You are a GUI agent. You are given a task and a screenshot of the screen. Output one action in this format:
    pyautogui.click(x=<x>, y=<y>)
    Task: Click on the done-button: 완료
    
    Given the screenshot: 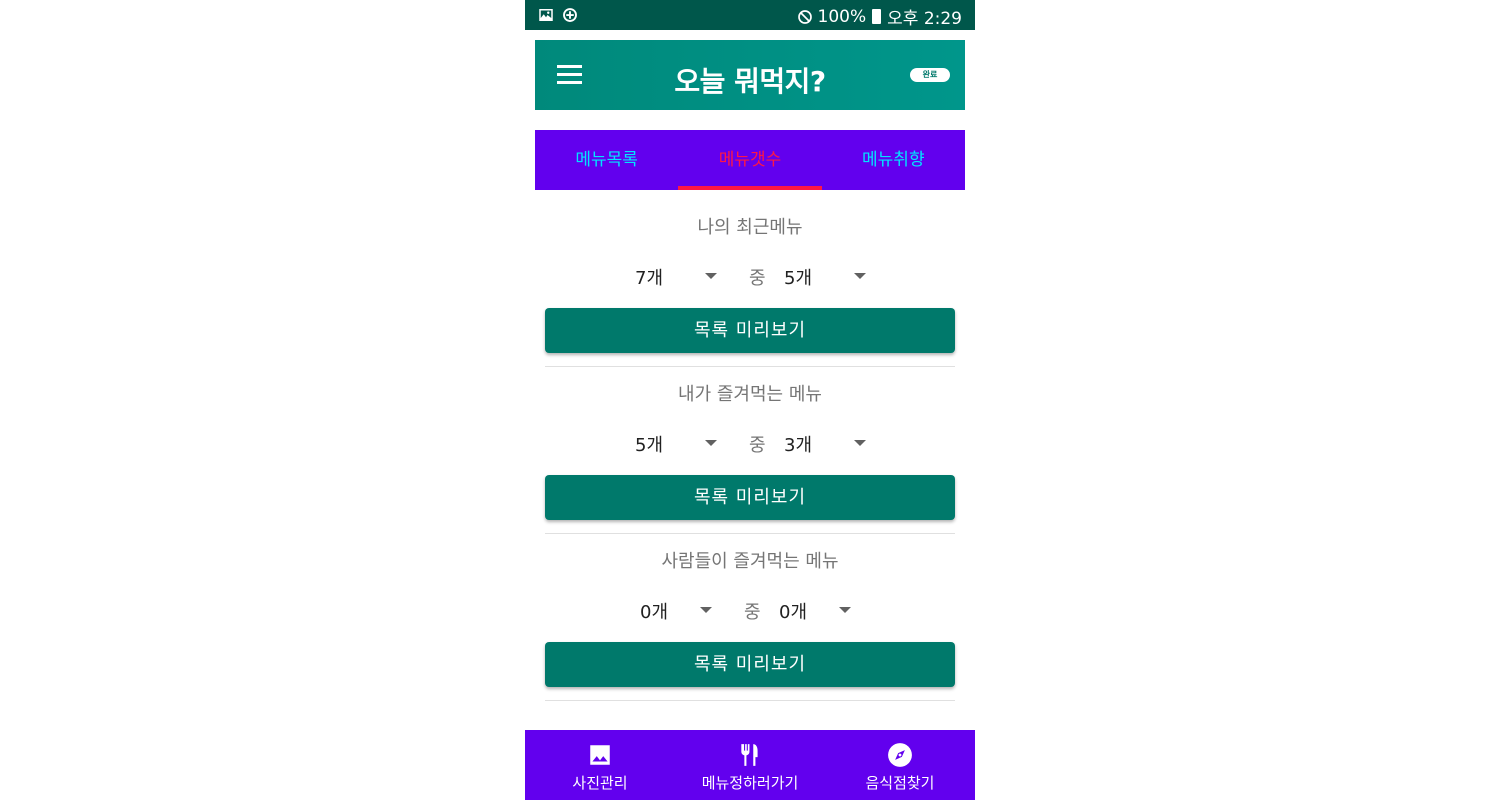 What is the action you would take?
    pyautogui.click(x=930, y=75)
    